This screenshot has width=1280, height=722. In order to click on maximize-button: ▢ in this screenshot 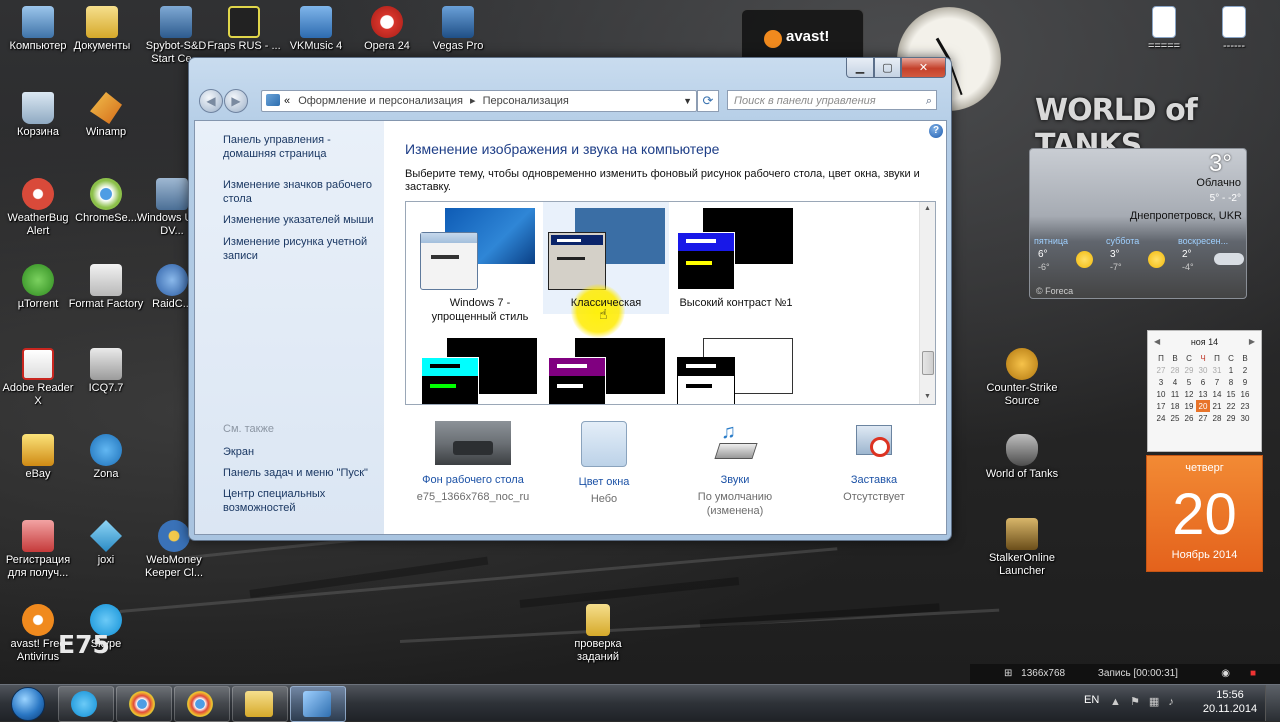, I will do `click(887, 68)`.